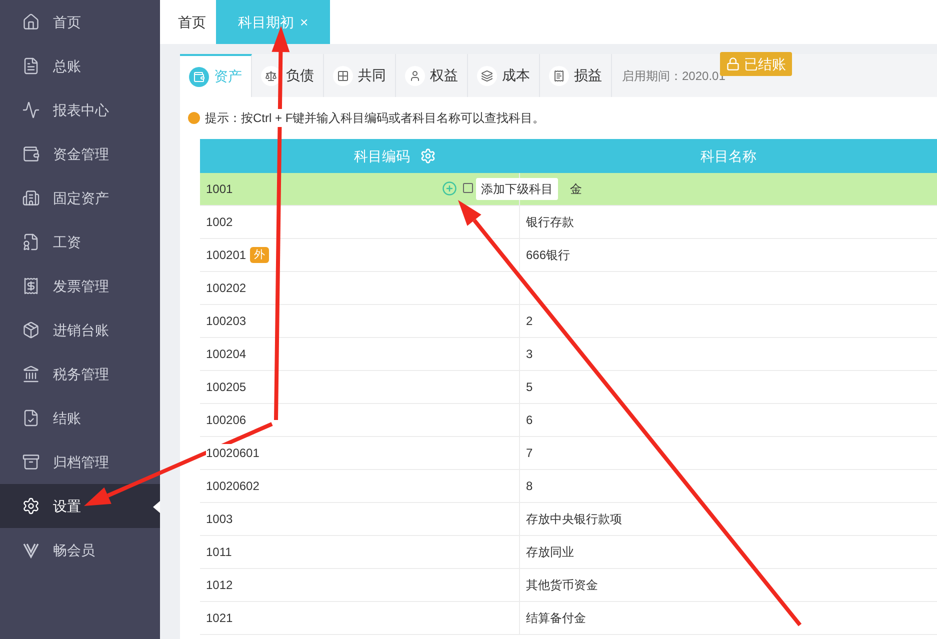 This screenshot has height=639, width=937. I want to click on table-row: 100201 外 666银行, so click(568, 255).